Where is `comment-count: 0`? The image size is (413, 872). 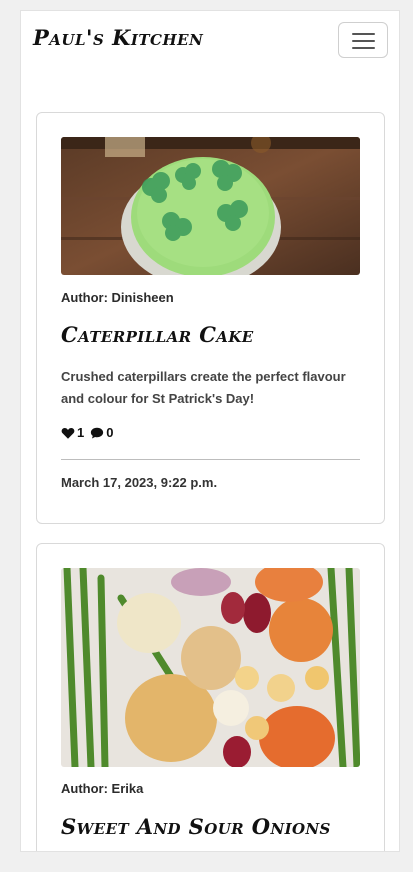
comment-count: 0 is located at coordinates (110, 432).